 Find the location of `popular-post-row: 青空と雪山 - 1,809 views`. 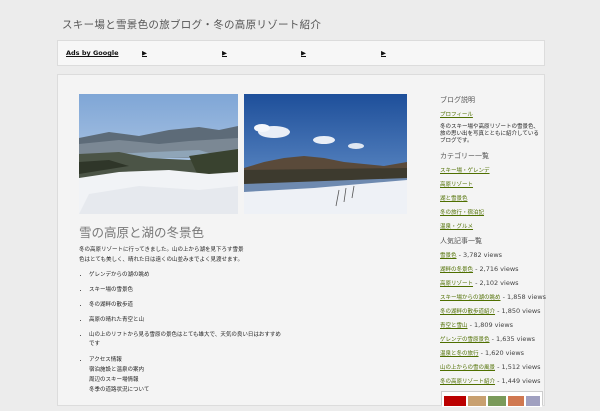

popular-post-row: 青空と雪山 - 1,809 views is located at coordinates (492, 325).